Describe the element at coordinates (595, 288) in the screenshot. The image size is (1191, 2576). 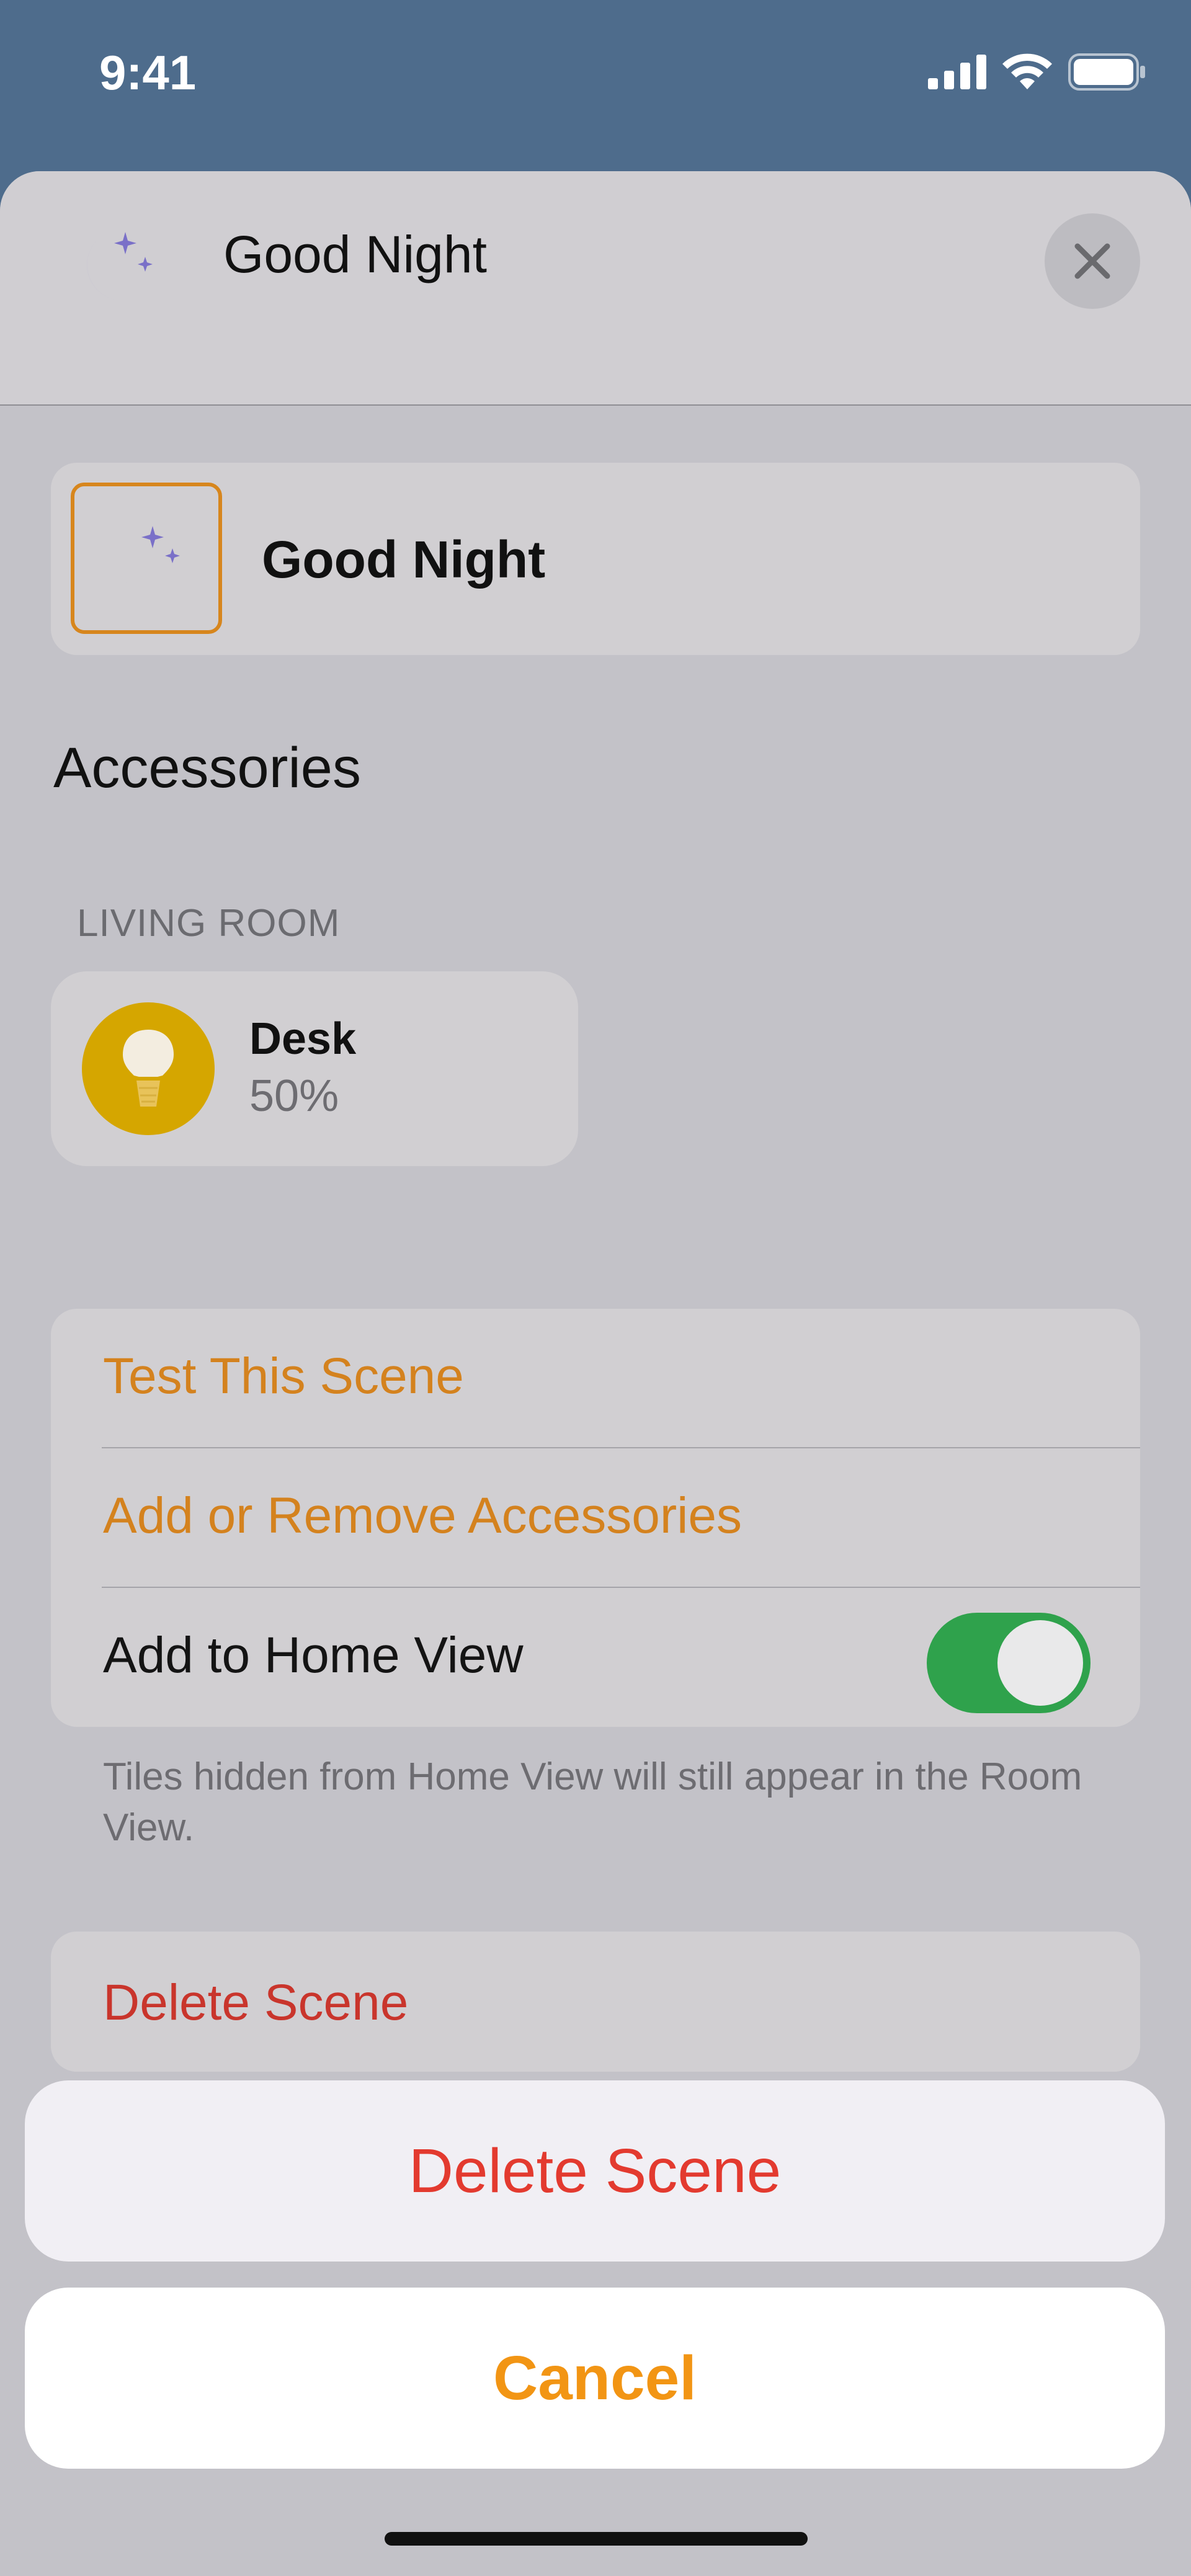
I see `sheet-header: Good Night` at that location.